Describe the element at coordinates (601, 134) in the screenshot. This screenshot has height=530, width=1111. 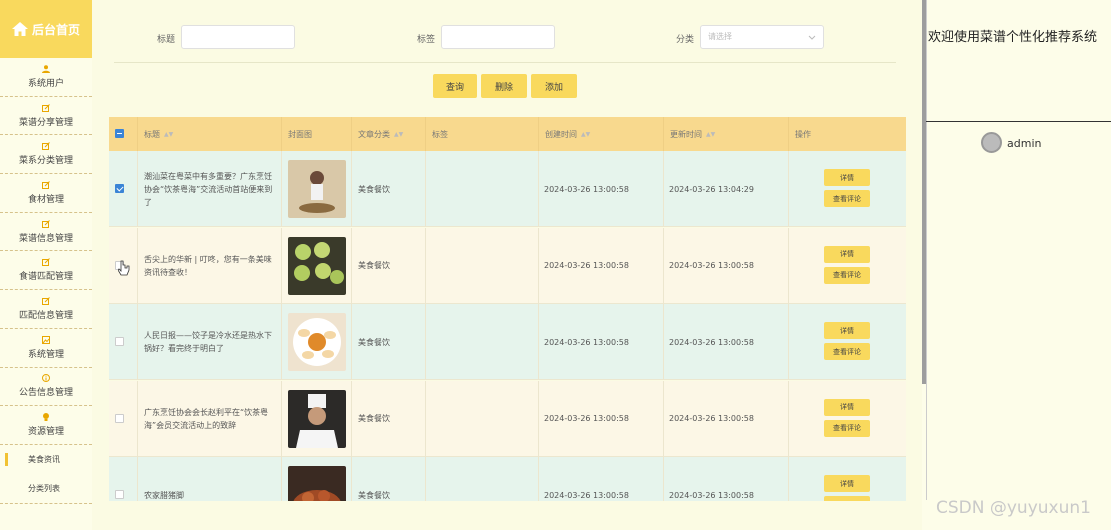
I see `header-created: 创建时间 ▲▼` at that location.